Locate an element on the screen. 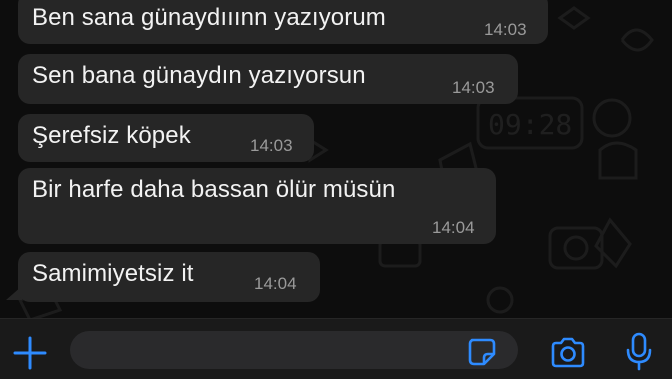  sticker-icon is located at coordinates (482, 352).